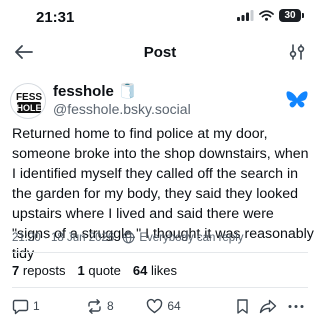  I want to click on more-dots-icon, so click(296, 306).